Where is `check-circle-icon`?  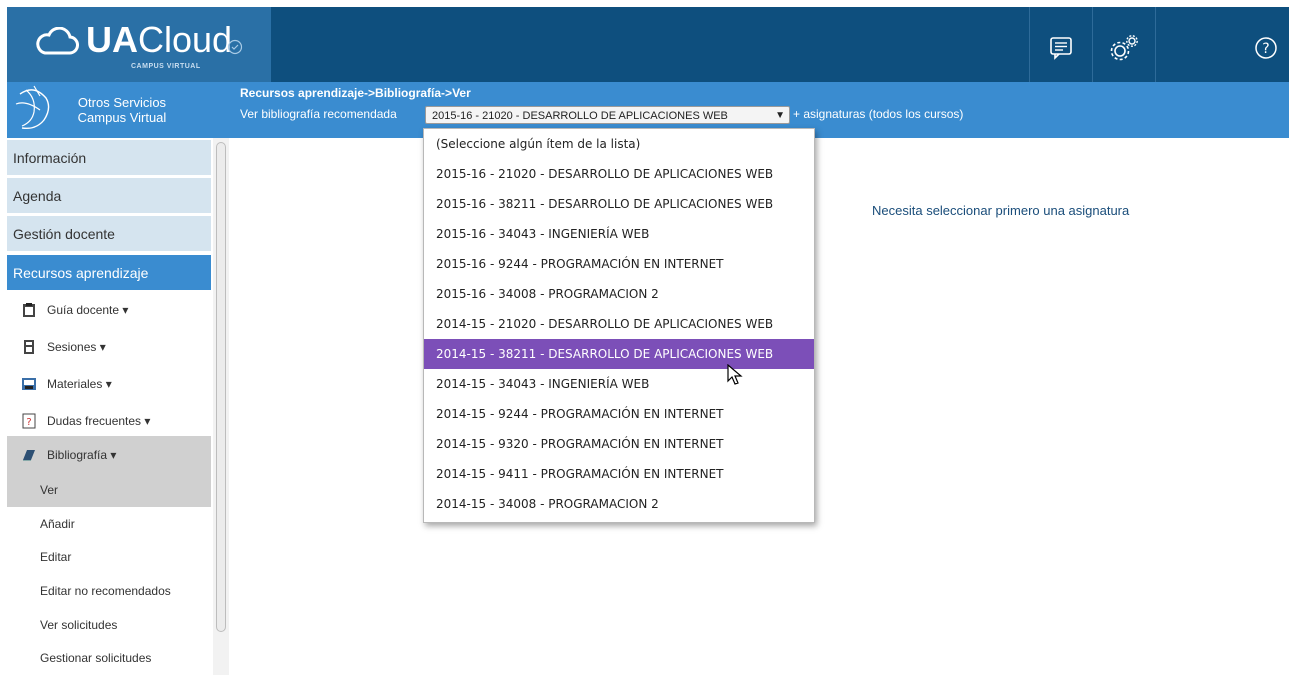 check-circle-icon is located at coordinates (235, 47).